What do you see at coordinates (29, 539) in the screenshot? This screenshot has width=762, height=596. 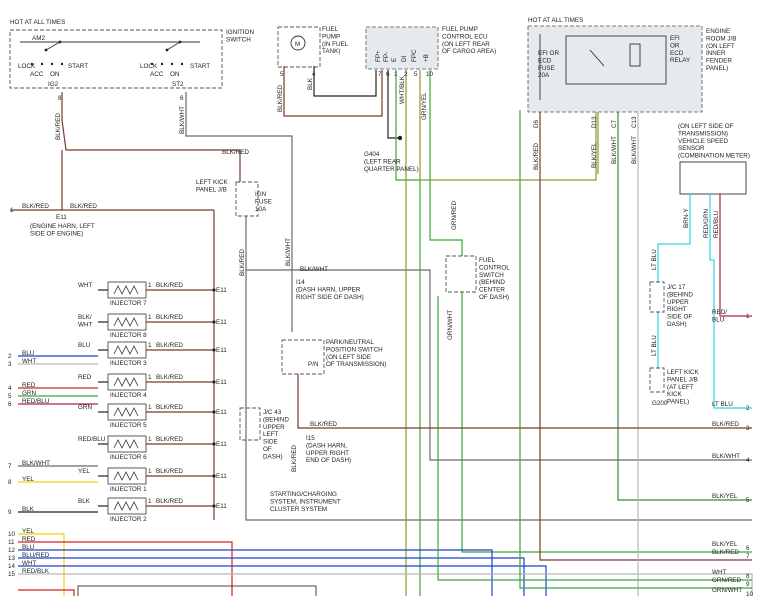 I see `left-pin-color-11: RED` at bounding box center [29, 539].